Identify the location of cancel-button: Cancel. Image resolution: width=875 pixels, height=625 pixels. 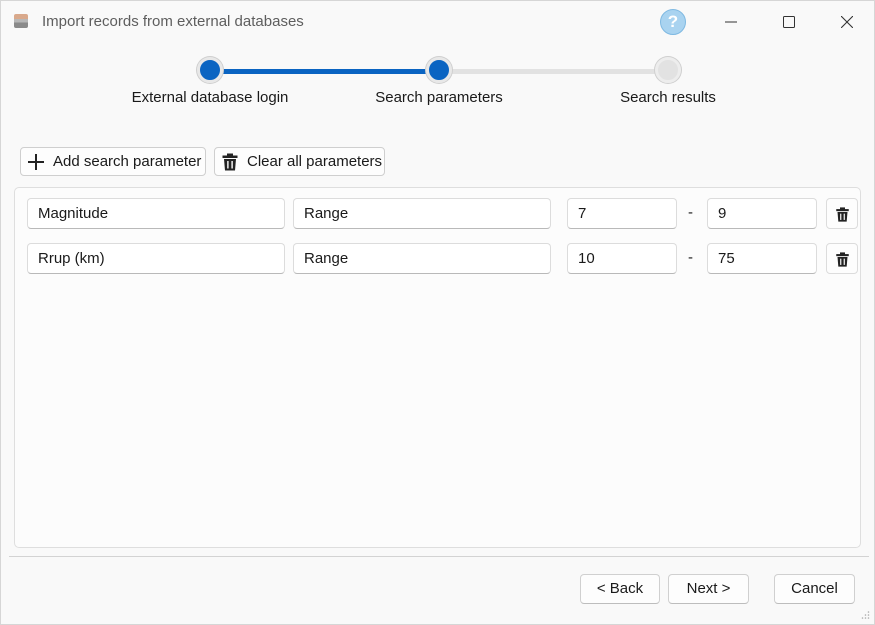
(814, 589).